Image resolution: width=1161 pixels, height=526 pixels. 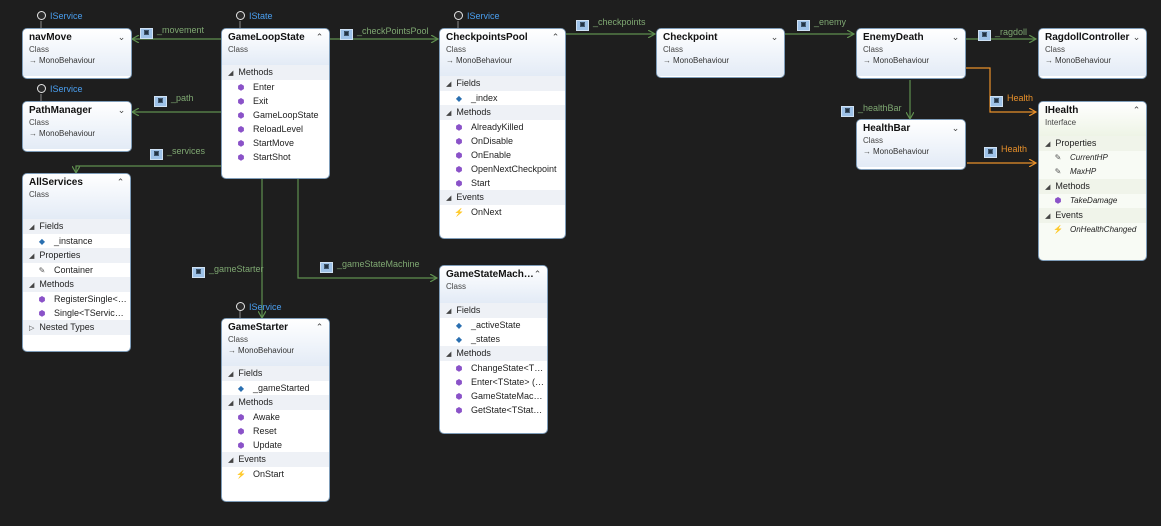 What do you see at coordinates (493, 325) in the screenshot?
I see `member-field: ◆ _activeState` at bounding box center [493, 325].